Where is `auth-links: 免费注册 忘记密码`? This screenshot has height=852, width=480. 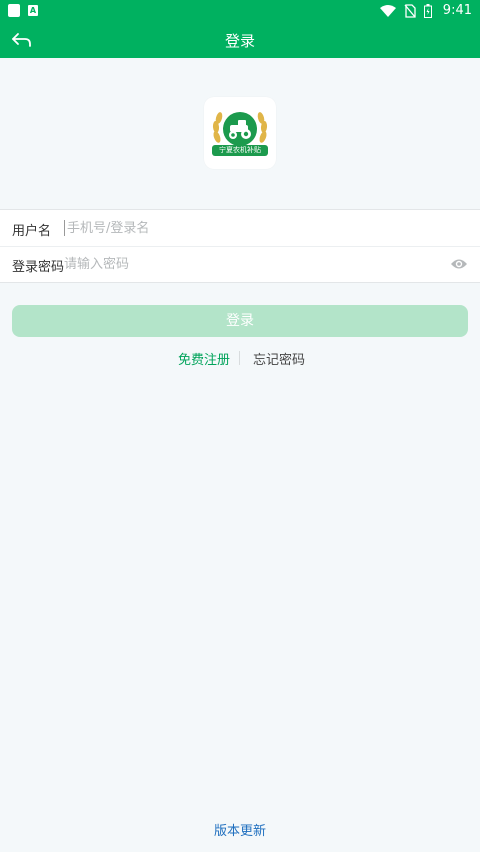 auth-links: 免费注册 忘记密码 is located at coordinates (240, 358).